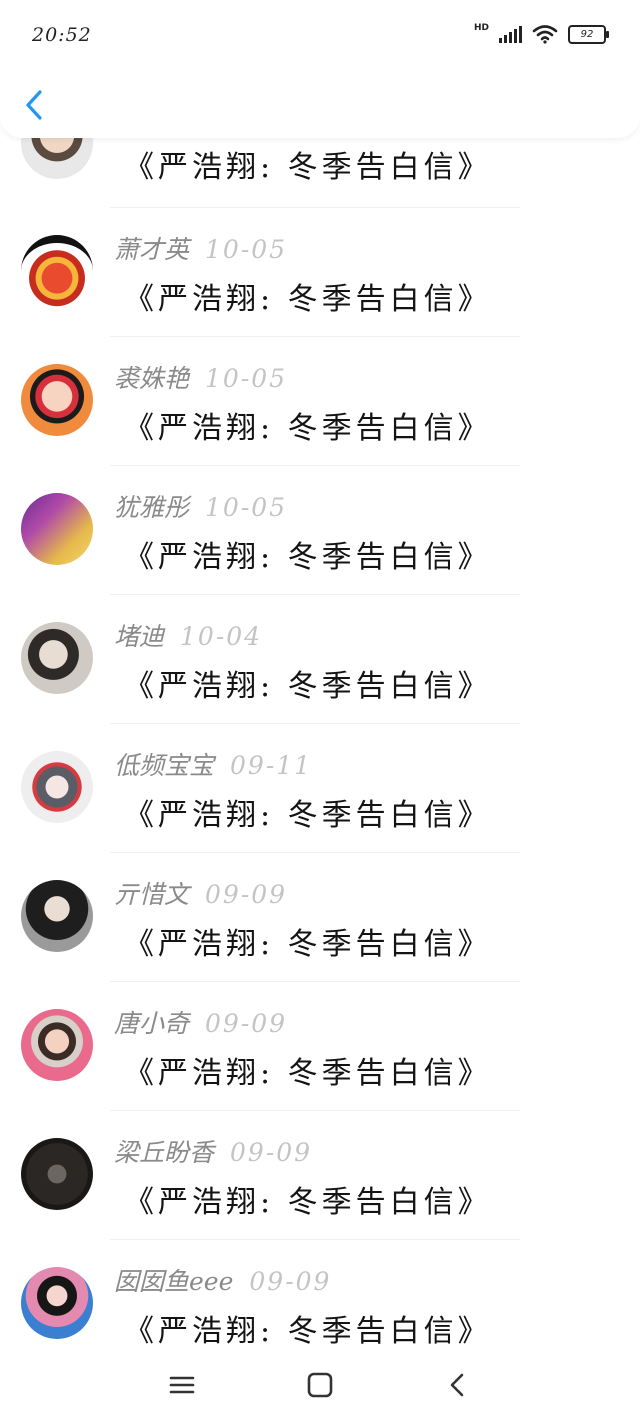  What do you see at coordinates (200, 506) in the screenshot?
I see `comment-meta: 犹雅彤 10-05` at bounding box center [200, 506].